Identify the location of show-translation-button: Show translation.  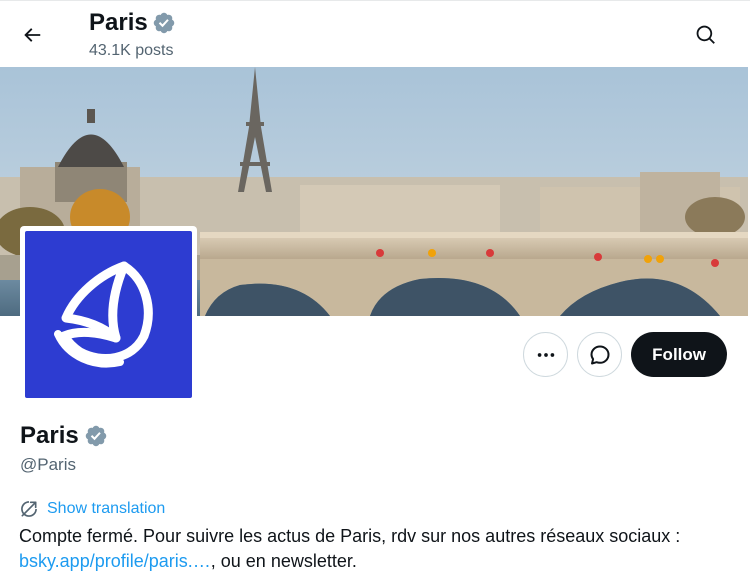
(92, 509).